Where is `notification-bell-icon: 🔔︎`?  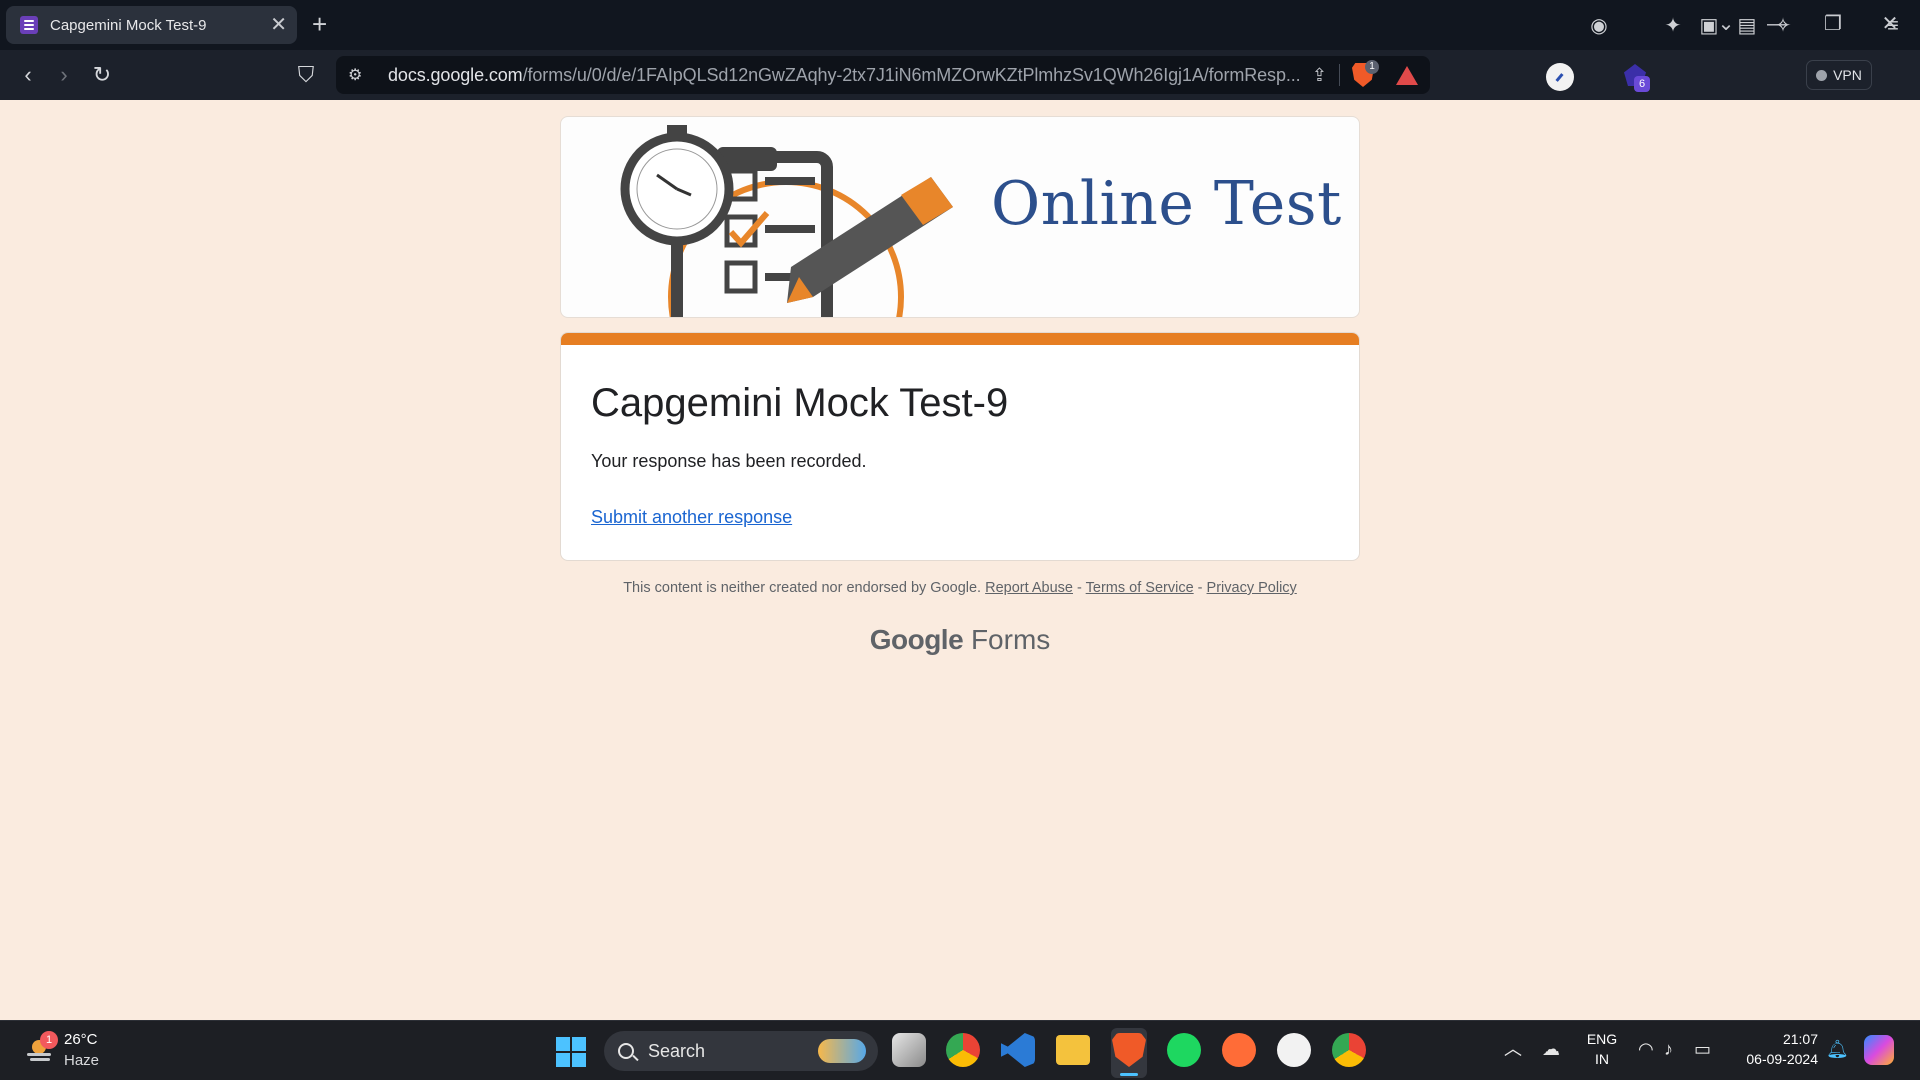
notification-bell-icon: 🔔︎ is located at coordinates (1837, 1049).